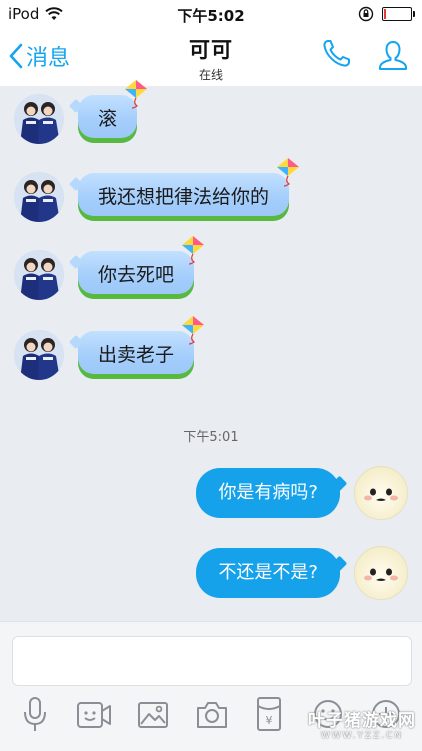 The height and width of the screenshot is (751, 422). I want to click on message-in-row: 我还想把律法给你的, so click(157, 190).